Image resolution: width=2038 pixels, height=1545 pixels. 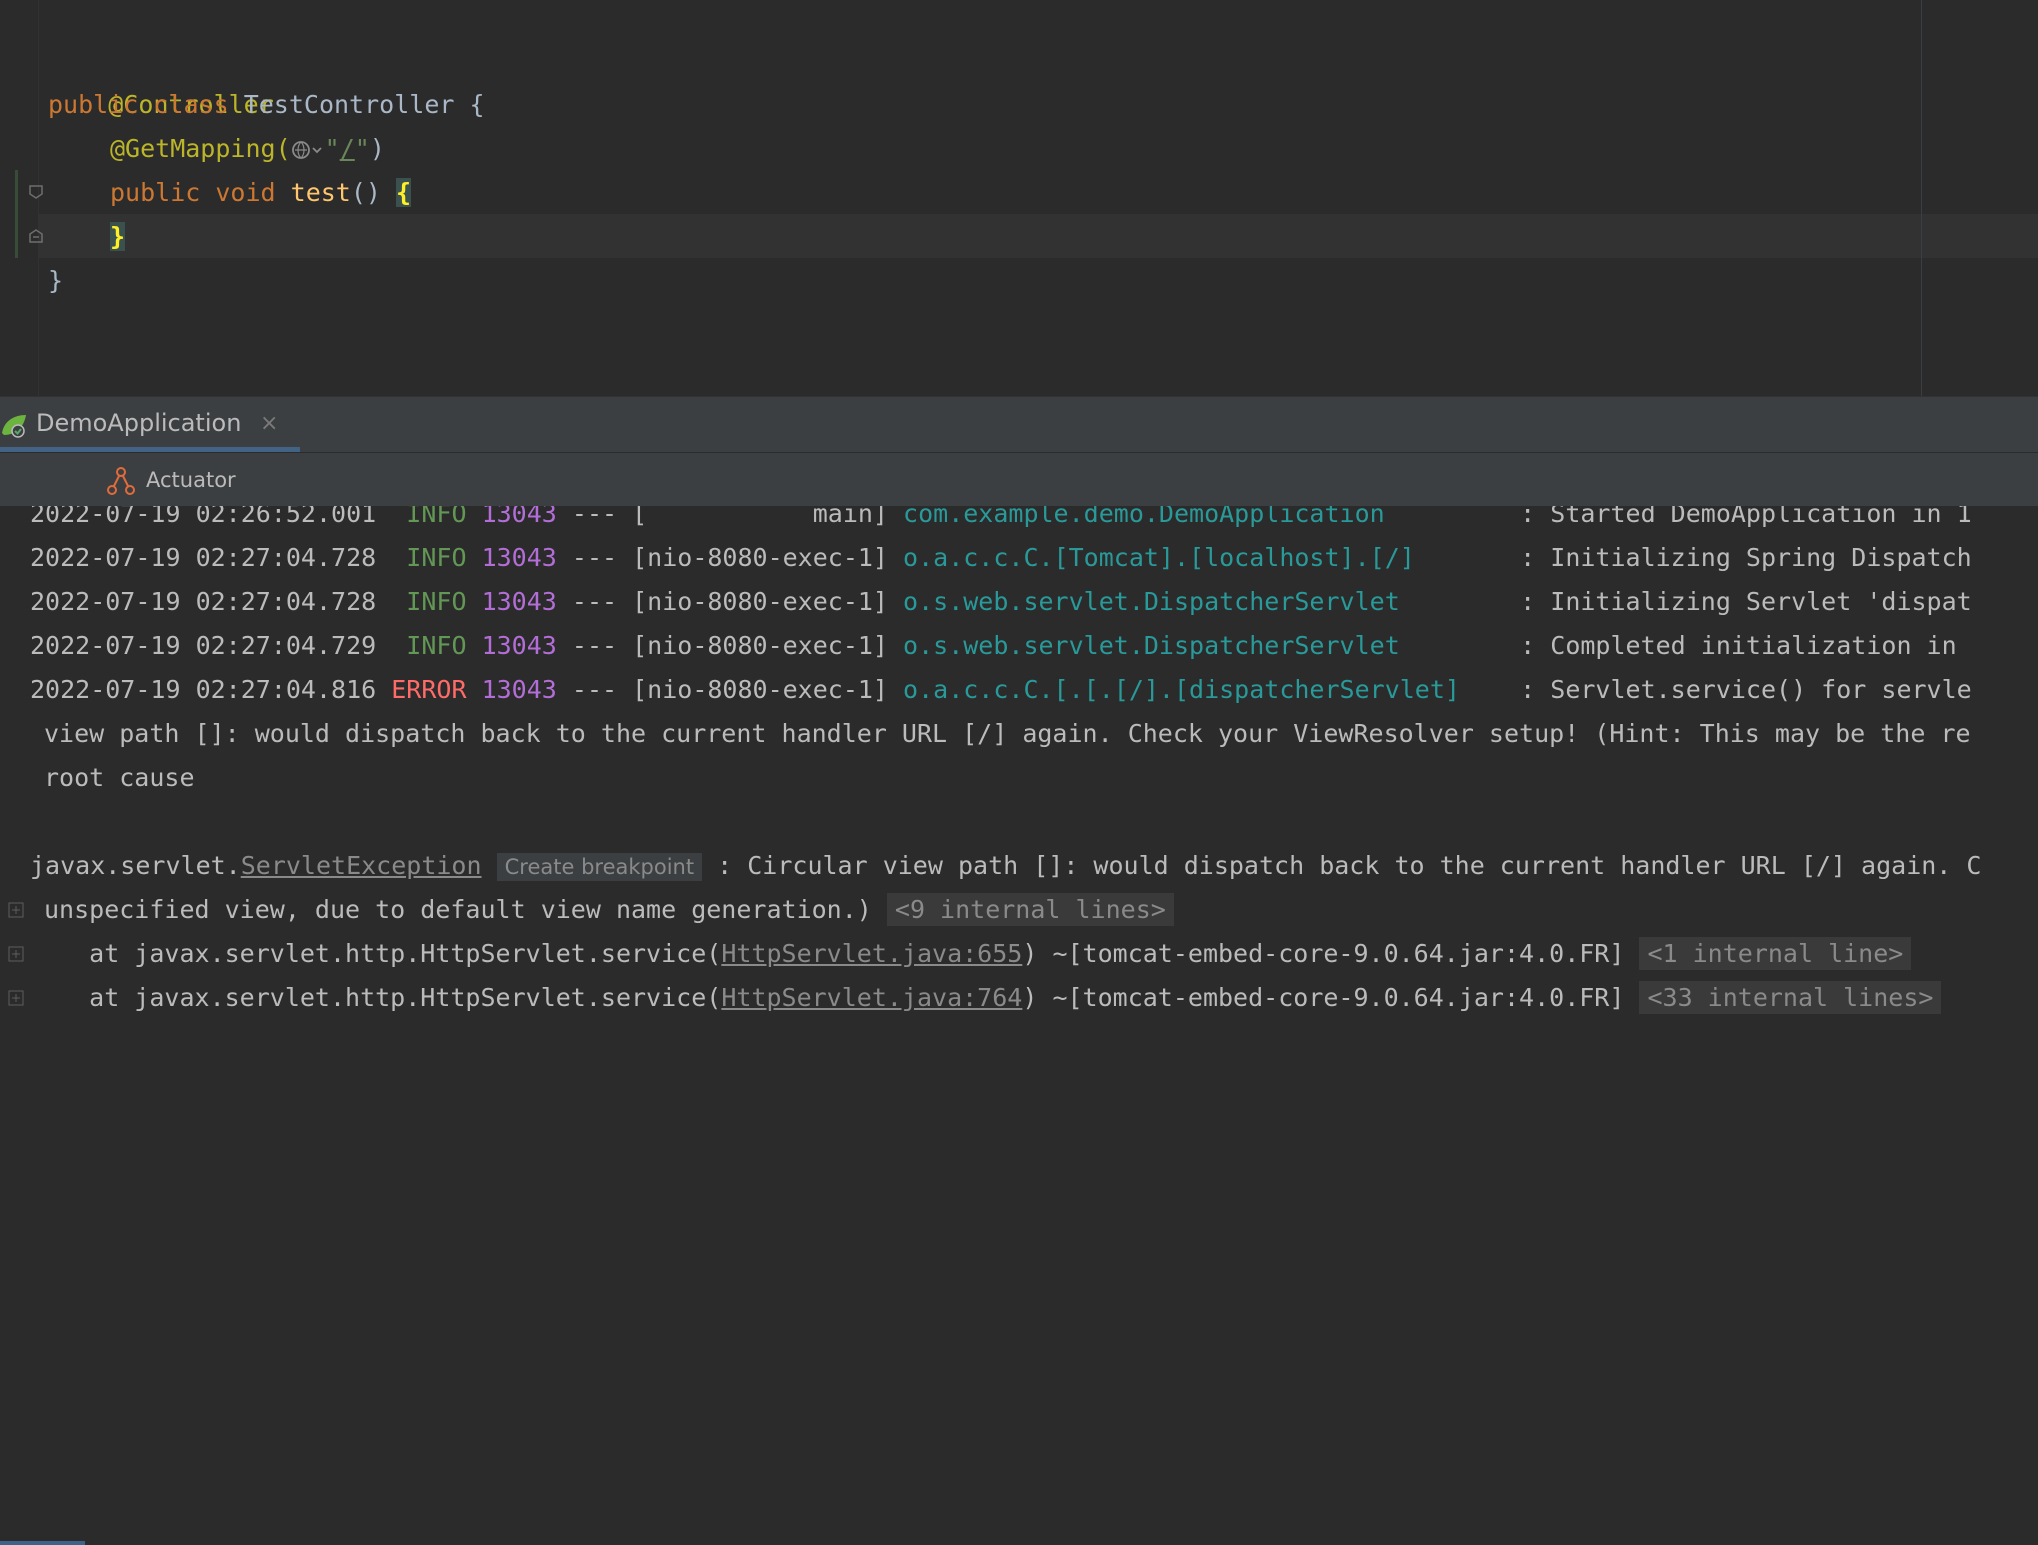 What do you see at coordinates (1204, 557) in the screenshot?
I see `log-logger: o.a.c.c.C.[Tomcat].[localhost].[/]` at bounding box center [1204, 557].